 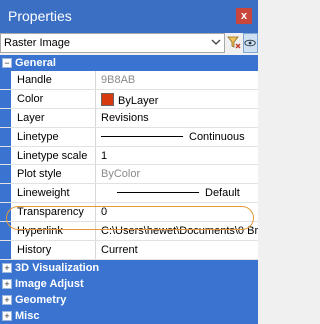 I want to click on property-row-linetype-scale: Linetype scale 1, so click(x=129, y=156).